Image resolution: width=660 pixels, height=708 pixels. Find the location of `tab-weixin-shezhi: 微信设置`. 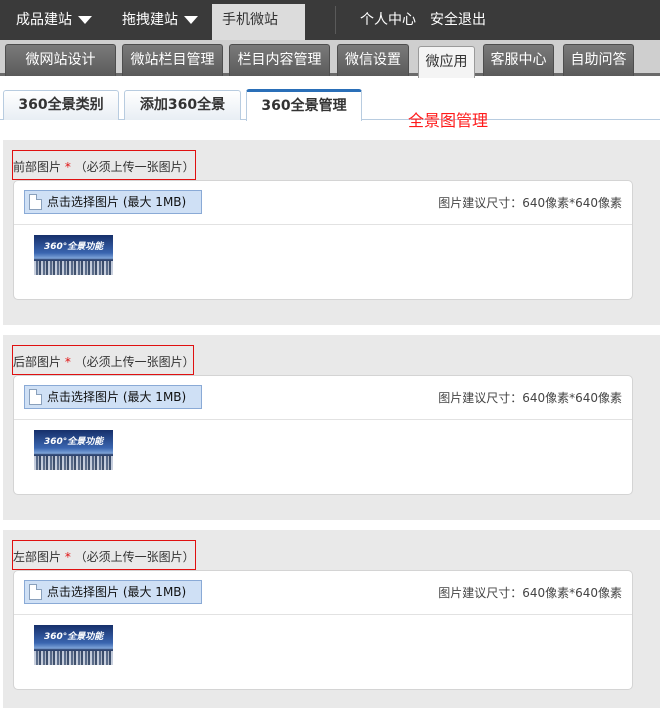

tab-weixin-shezhi: 微信设置 is located at coordinates (373, 60).